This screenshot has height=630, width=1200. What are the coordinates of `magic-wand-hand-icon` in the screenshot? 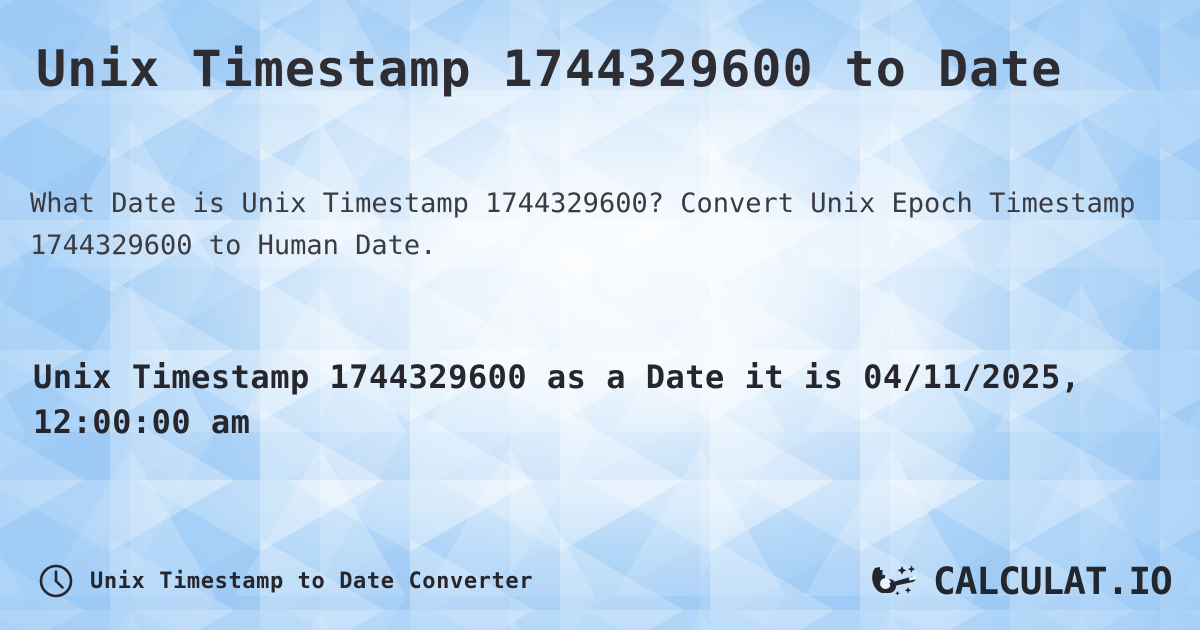 It's located at (894, 580).